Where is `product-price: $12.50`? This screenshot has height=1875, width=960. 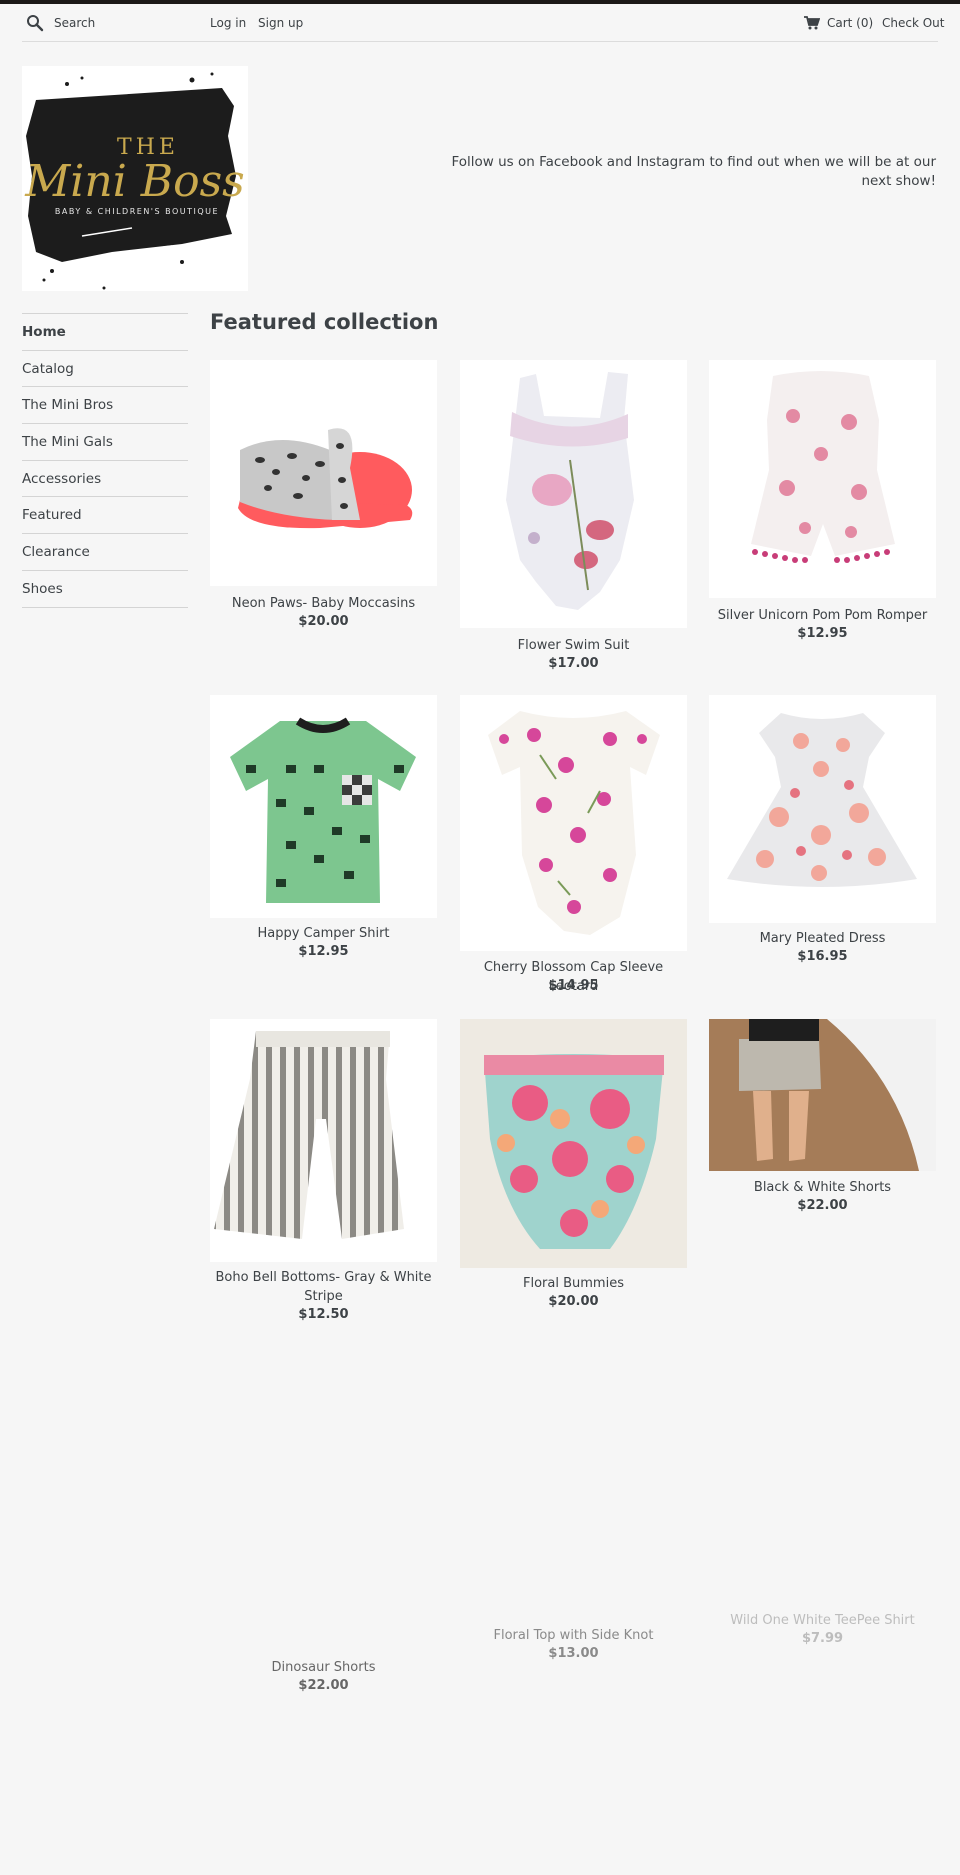
product-price: $12.50 is located at coordinates (323, 1314).